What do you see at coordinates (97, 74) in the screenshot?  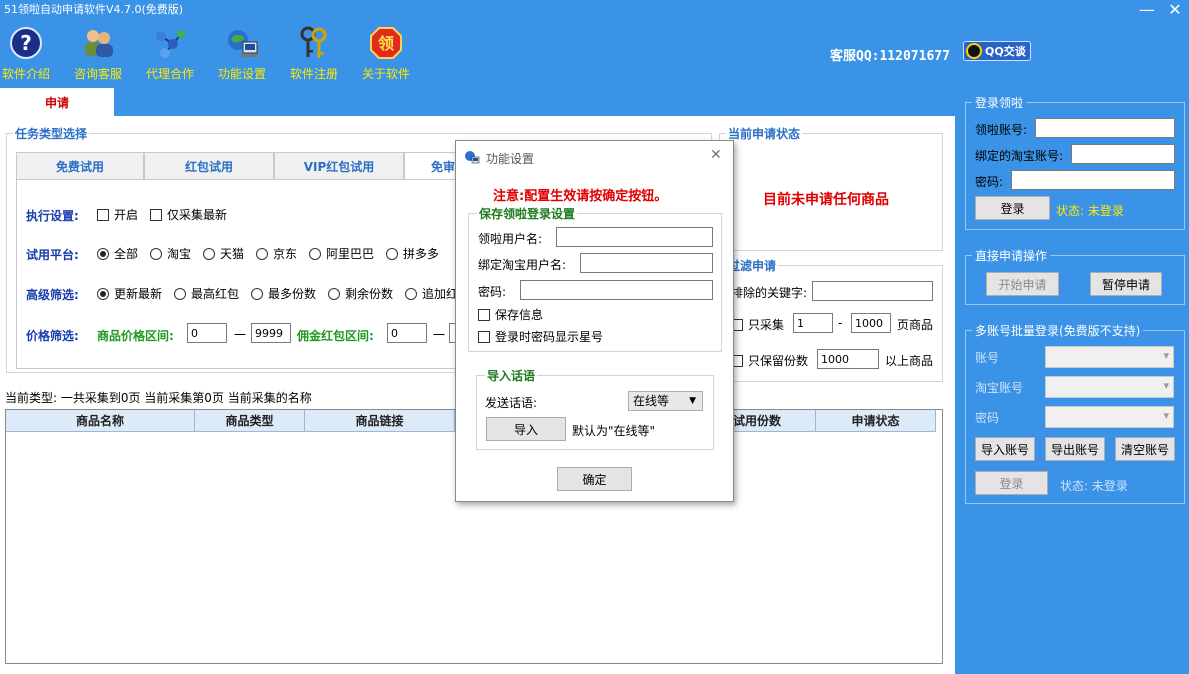 I see `toolbar-service-label: 咨询客服` at bounding box center [97, 74].